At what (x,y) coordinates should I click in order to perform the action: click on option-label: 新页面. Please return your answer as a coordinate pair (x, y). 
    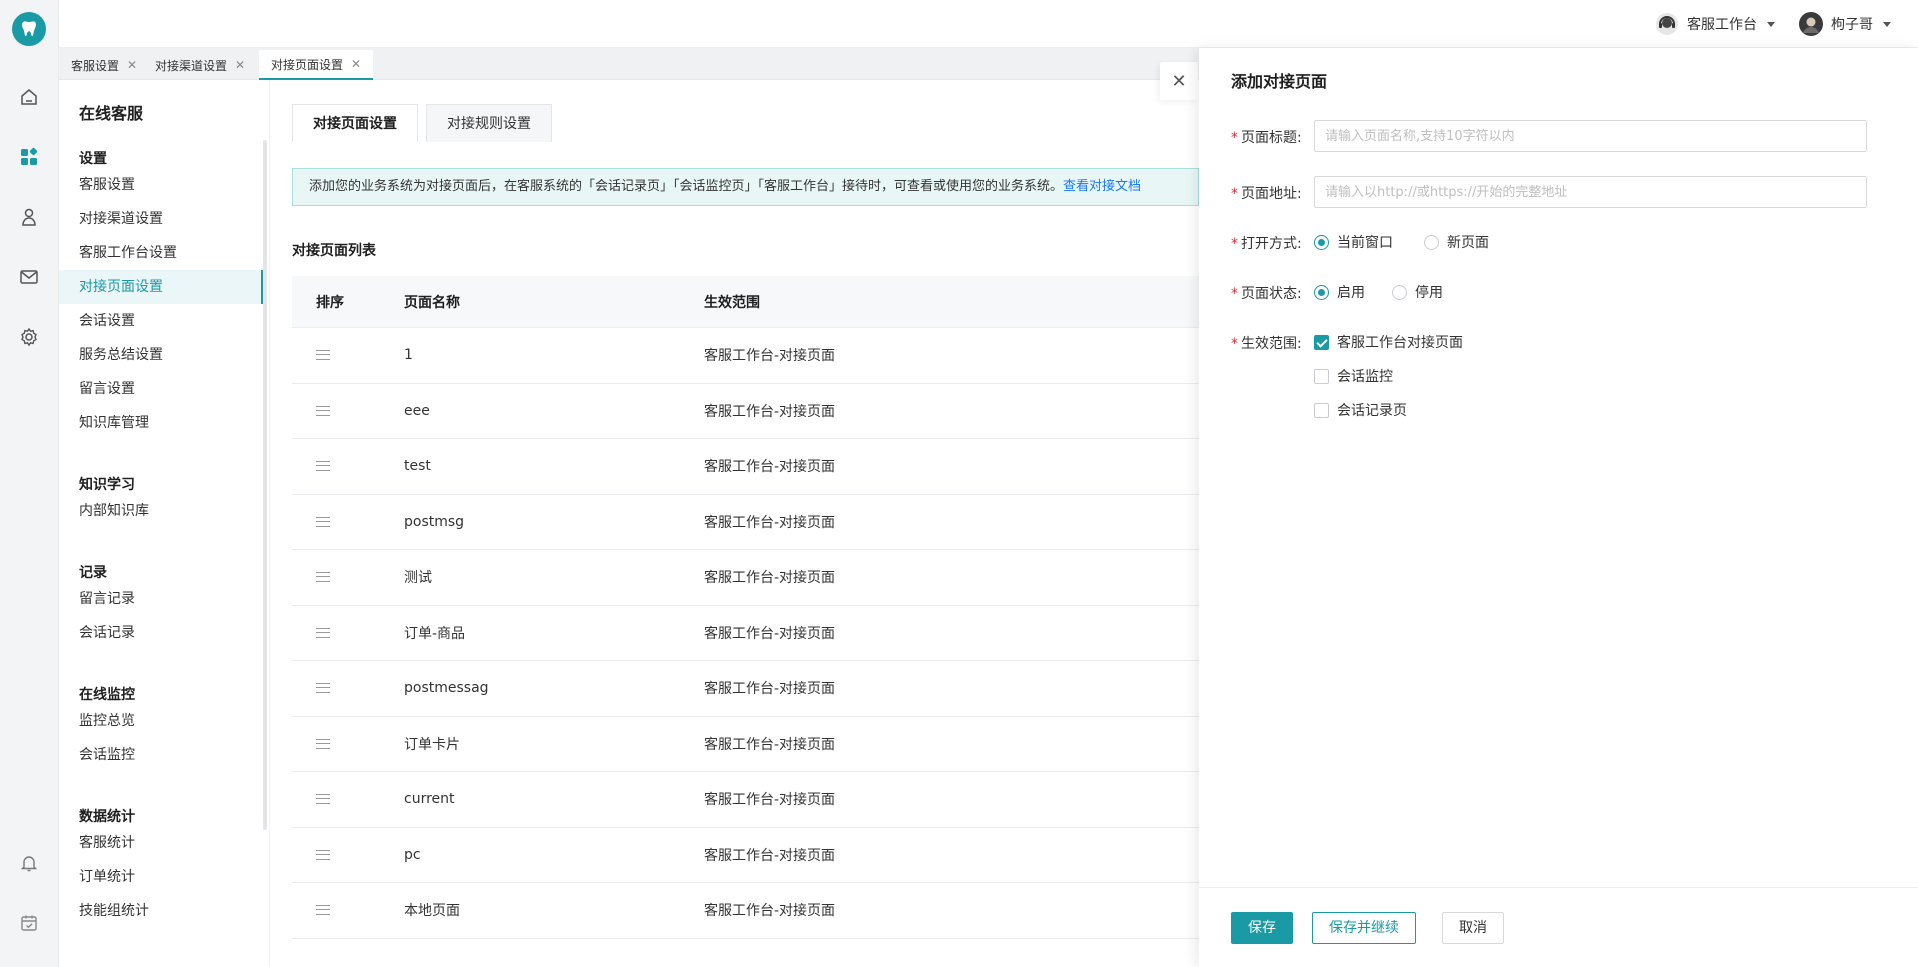
    Looking at the image, I should click on (1468, 243).